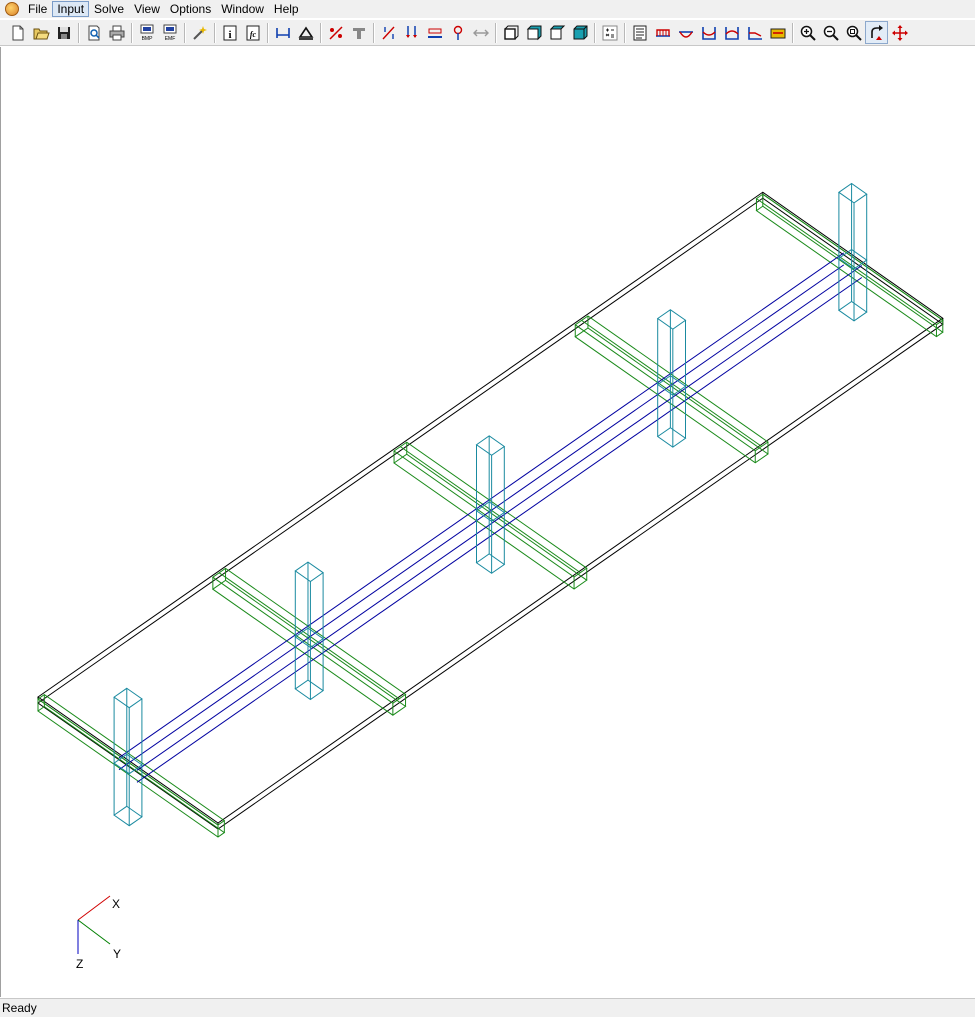  I want to click on load-arrows-icon, so click(411, 32).